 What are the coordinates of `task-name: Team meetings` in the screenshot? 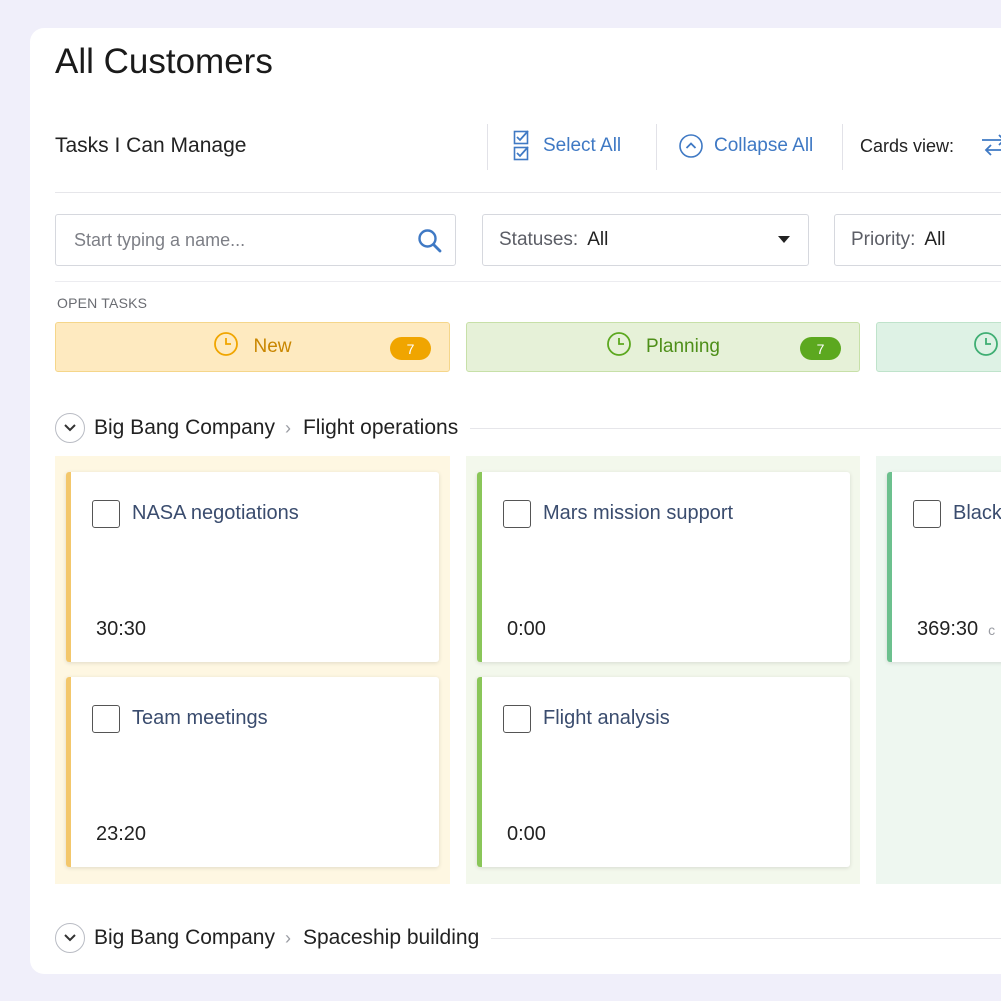 It's located at (200, 718).